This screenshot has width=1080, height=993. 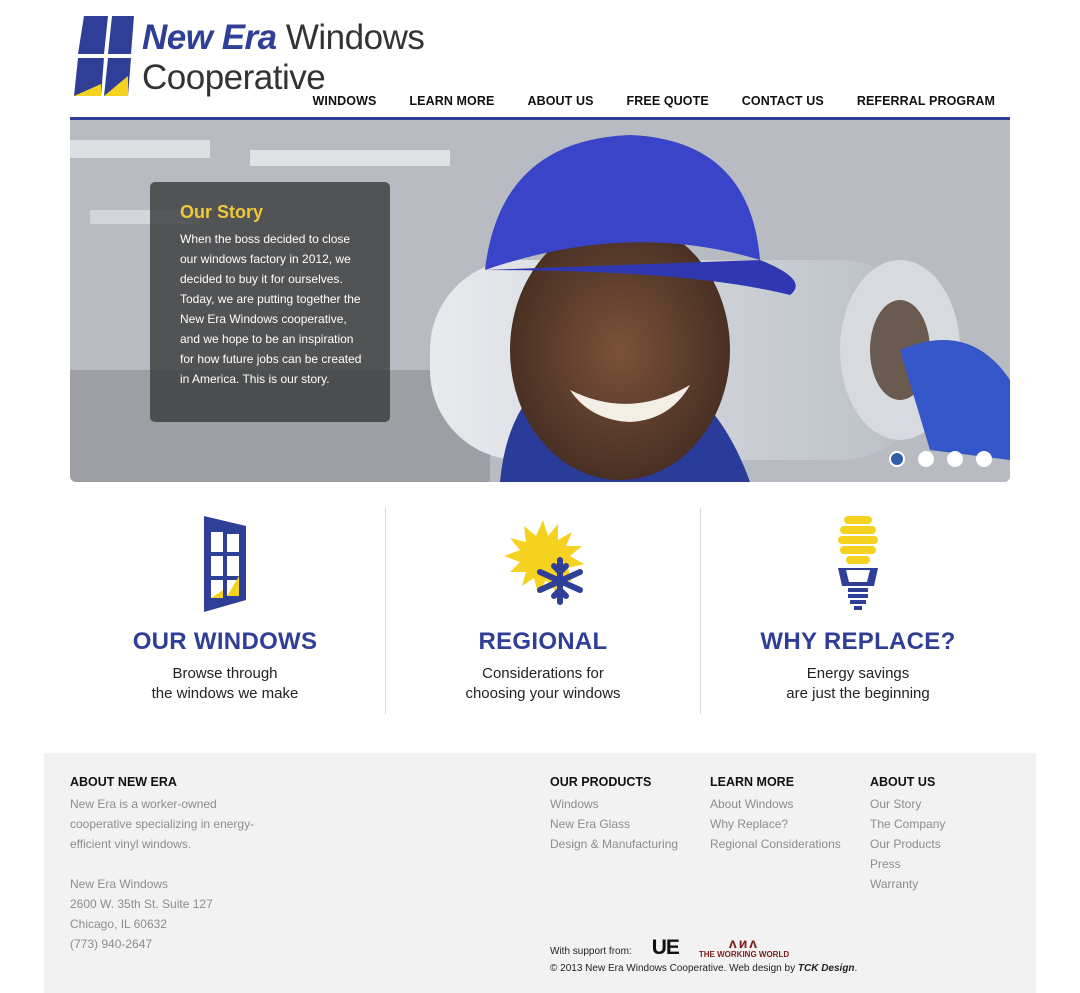 What do you see at coordinates (666, 948) in the screenshot?
I see `ue-logo: UE` at bounding box center [666, 948].